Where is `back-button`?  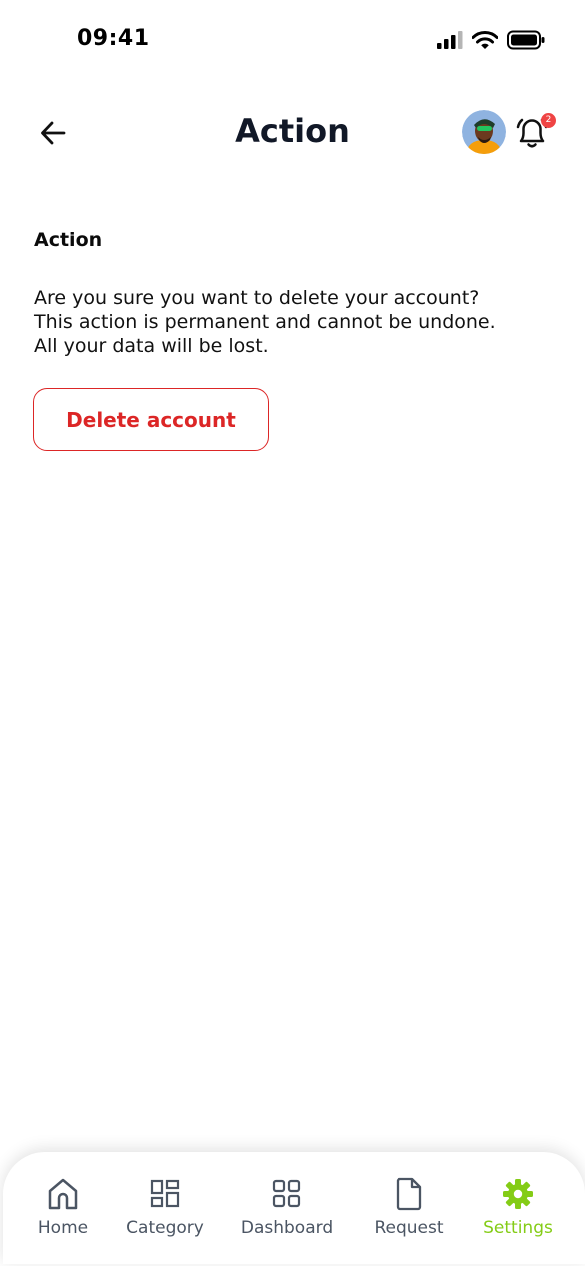
back-button is located at coordinates (53, 133).